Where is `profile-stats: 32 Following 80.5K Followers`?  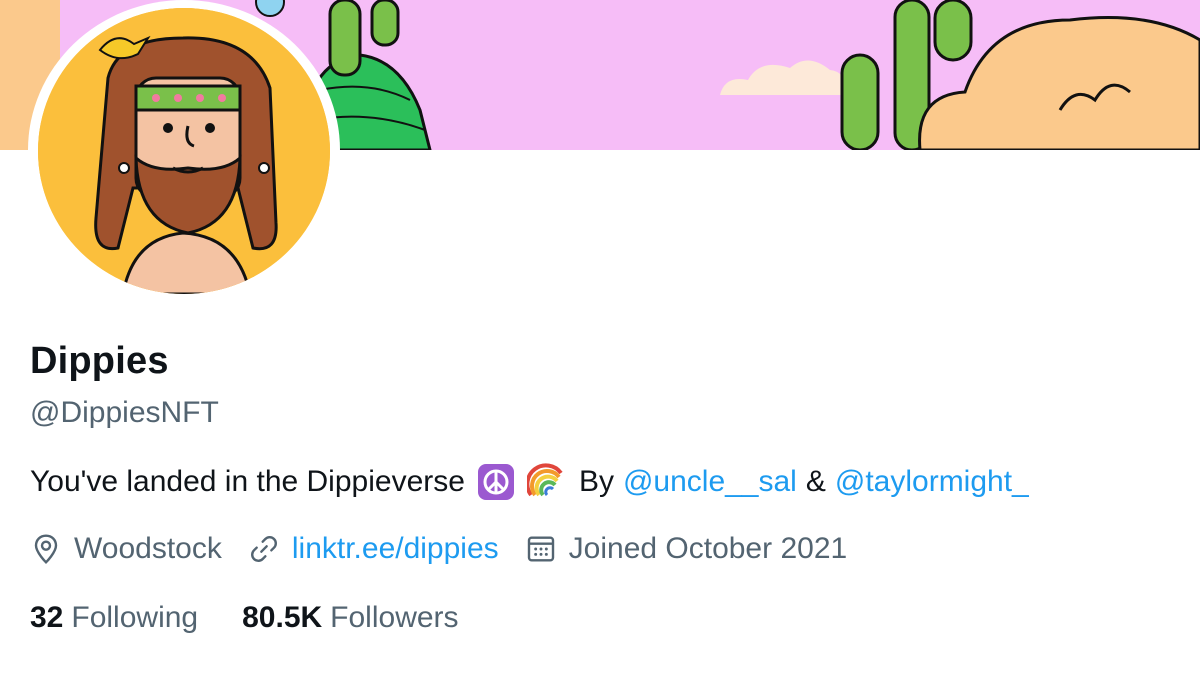
profile-stats: 32 Following 80.5K Followers is located at coordinates (266, 618).